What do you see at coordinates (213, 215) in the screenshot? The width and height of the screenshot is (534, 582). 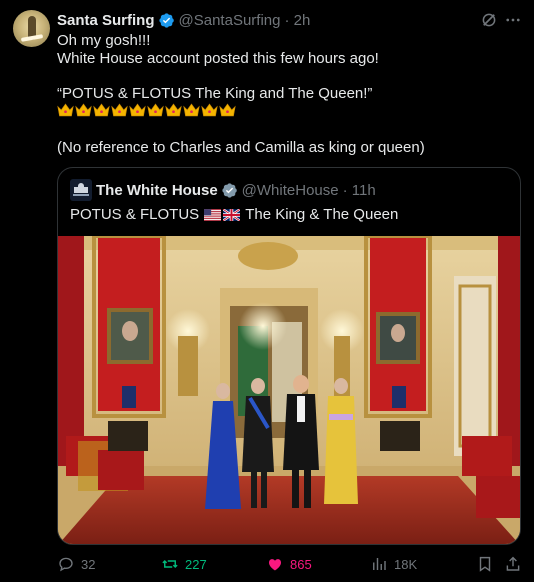 I see `us-flag-icon` at bounding box center [213, 215].